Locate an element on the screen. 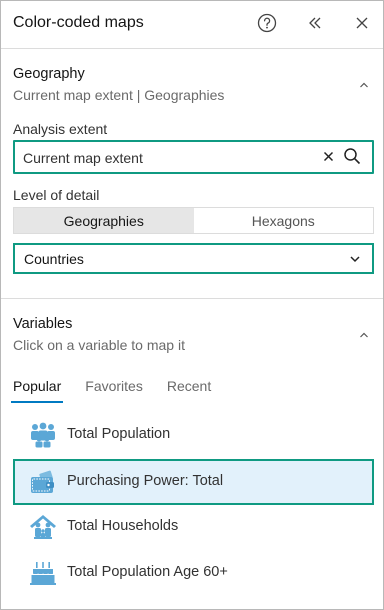 Image resolution: width=384 pixels, height=610 pixels. household-icon is located at coordinates (43, 527).